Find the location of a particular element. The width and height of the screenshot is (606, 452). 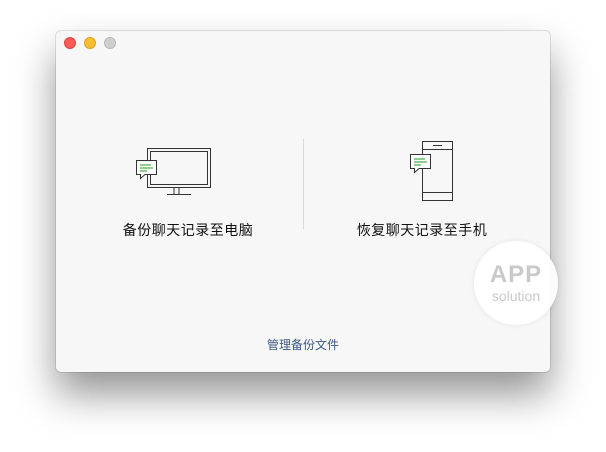

phone-chat-icon is located at coordinates (431, 171).